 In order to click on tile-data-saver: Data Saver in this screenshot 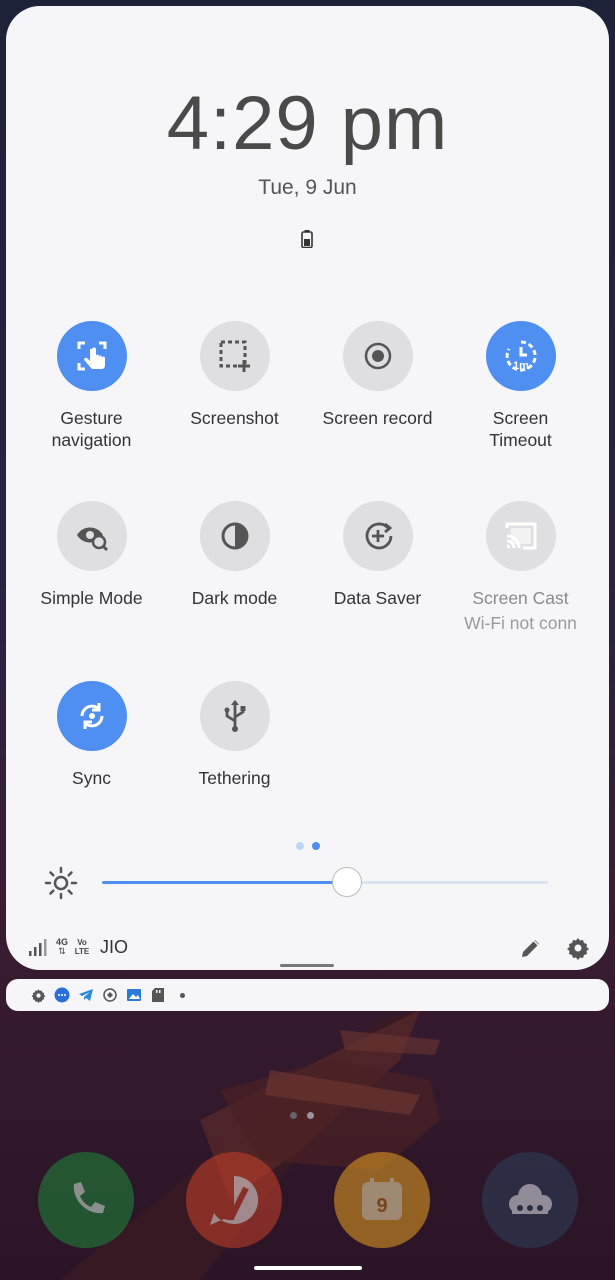, I will do `click(377, 555)`.